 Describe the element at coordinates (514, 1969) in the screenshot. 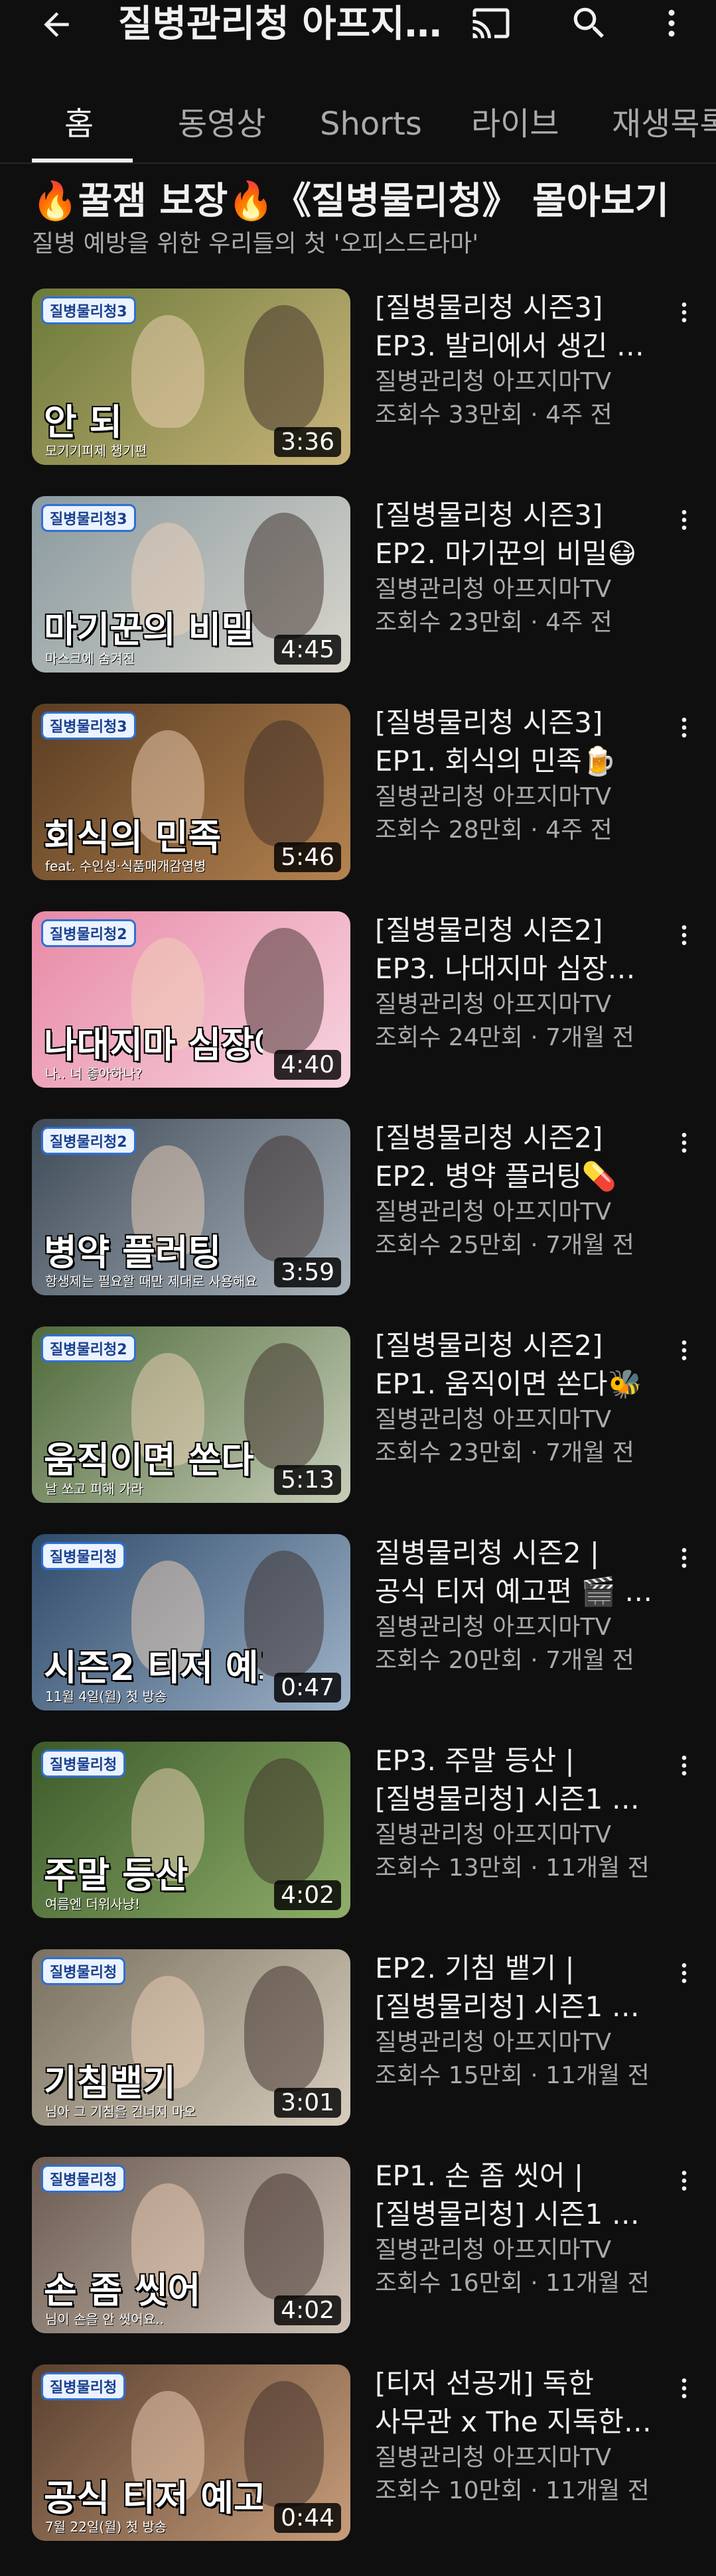

I see `video-title-line-1: EP2. 기침 뱉기 |` at that location.